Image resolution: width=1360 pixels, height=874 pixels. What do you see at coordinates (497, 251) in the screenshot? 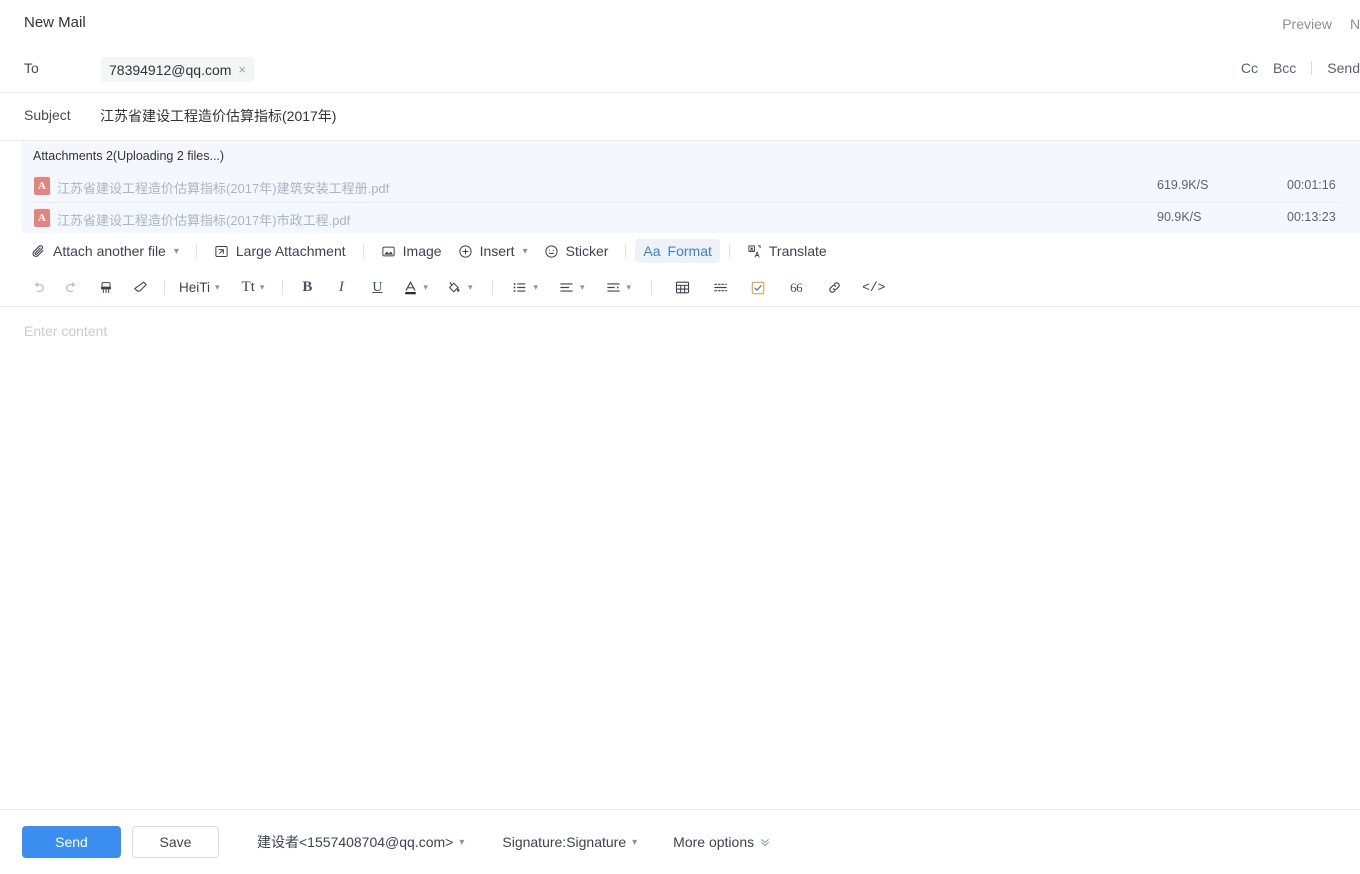
I see `insert-label: Insert` at bounding box center [497, 251].